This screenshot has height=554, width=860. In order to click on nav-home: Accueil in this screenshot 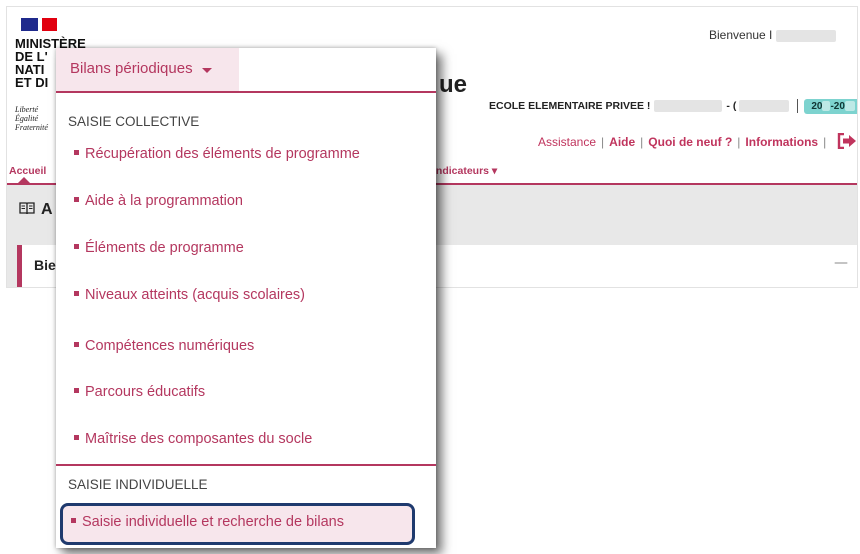, I will do `click(27, 171)`.